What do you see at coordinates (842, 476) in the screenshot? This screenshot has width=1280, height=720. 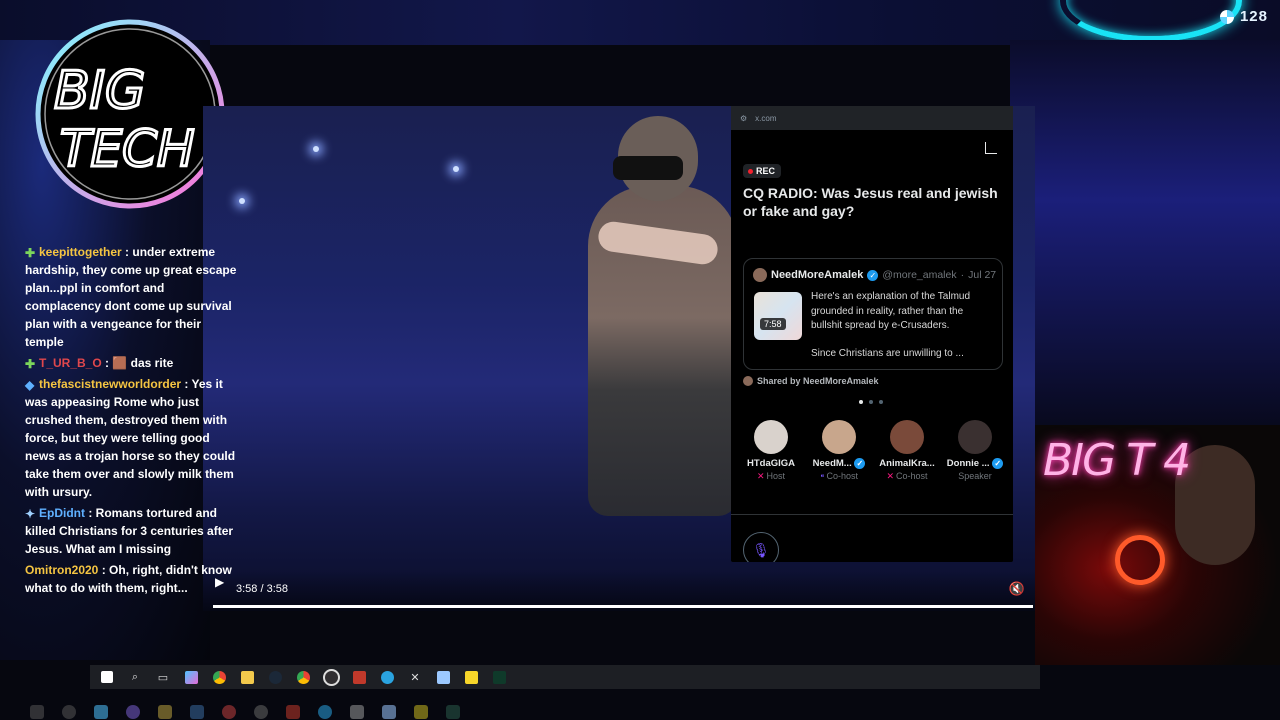 I see `participant-role-label: Co-host` at bounding box center [842, 476].